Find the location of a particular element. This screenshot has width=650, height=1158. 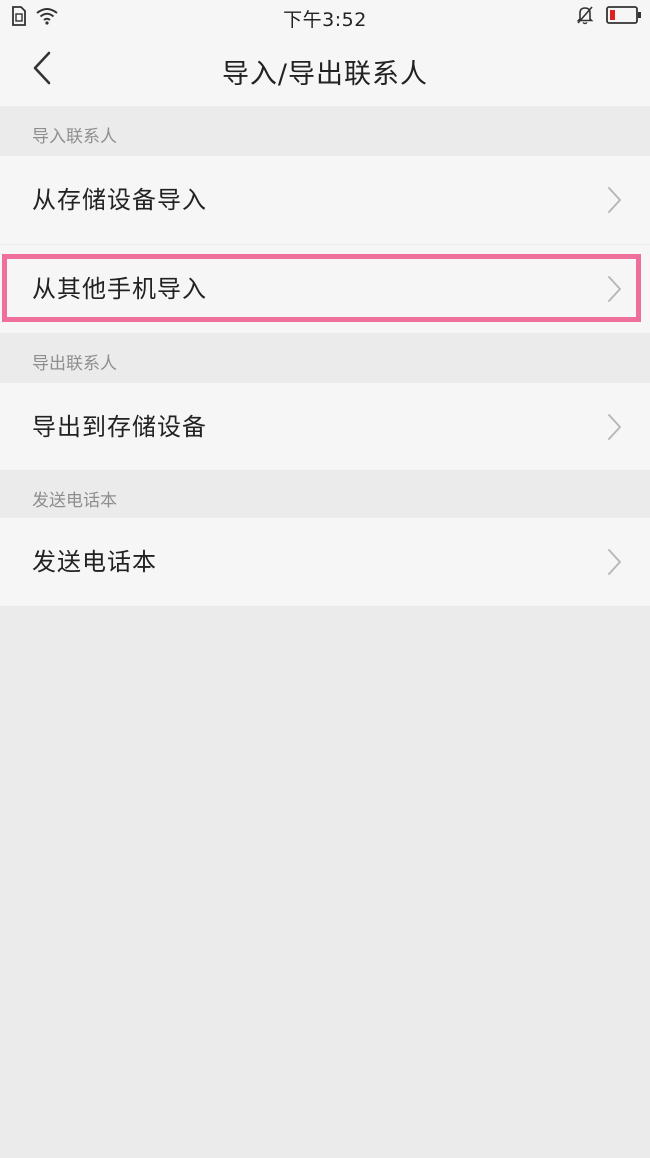

section-header-export: 导出联系人 is located at coordinates (325, 358).